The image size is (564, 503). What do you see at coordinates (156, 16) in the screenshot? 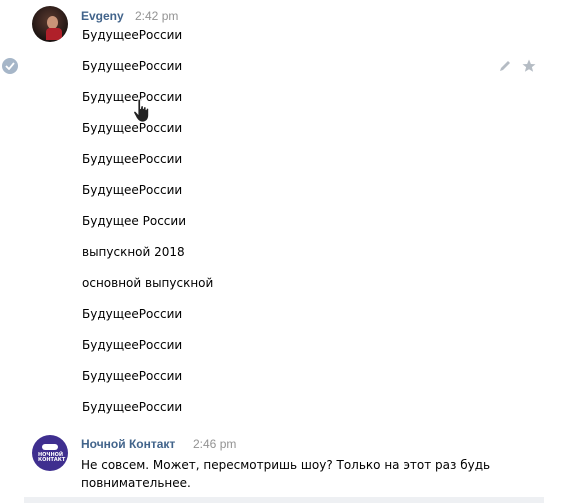
I see `message-time: 2:42 pm` at bounding box center [156, 16].